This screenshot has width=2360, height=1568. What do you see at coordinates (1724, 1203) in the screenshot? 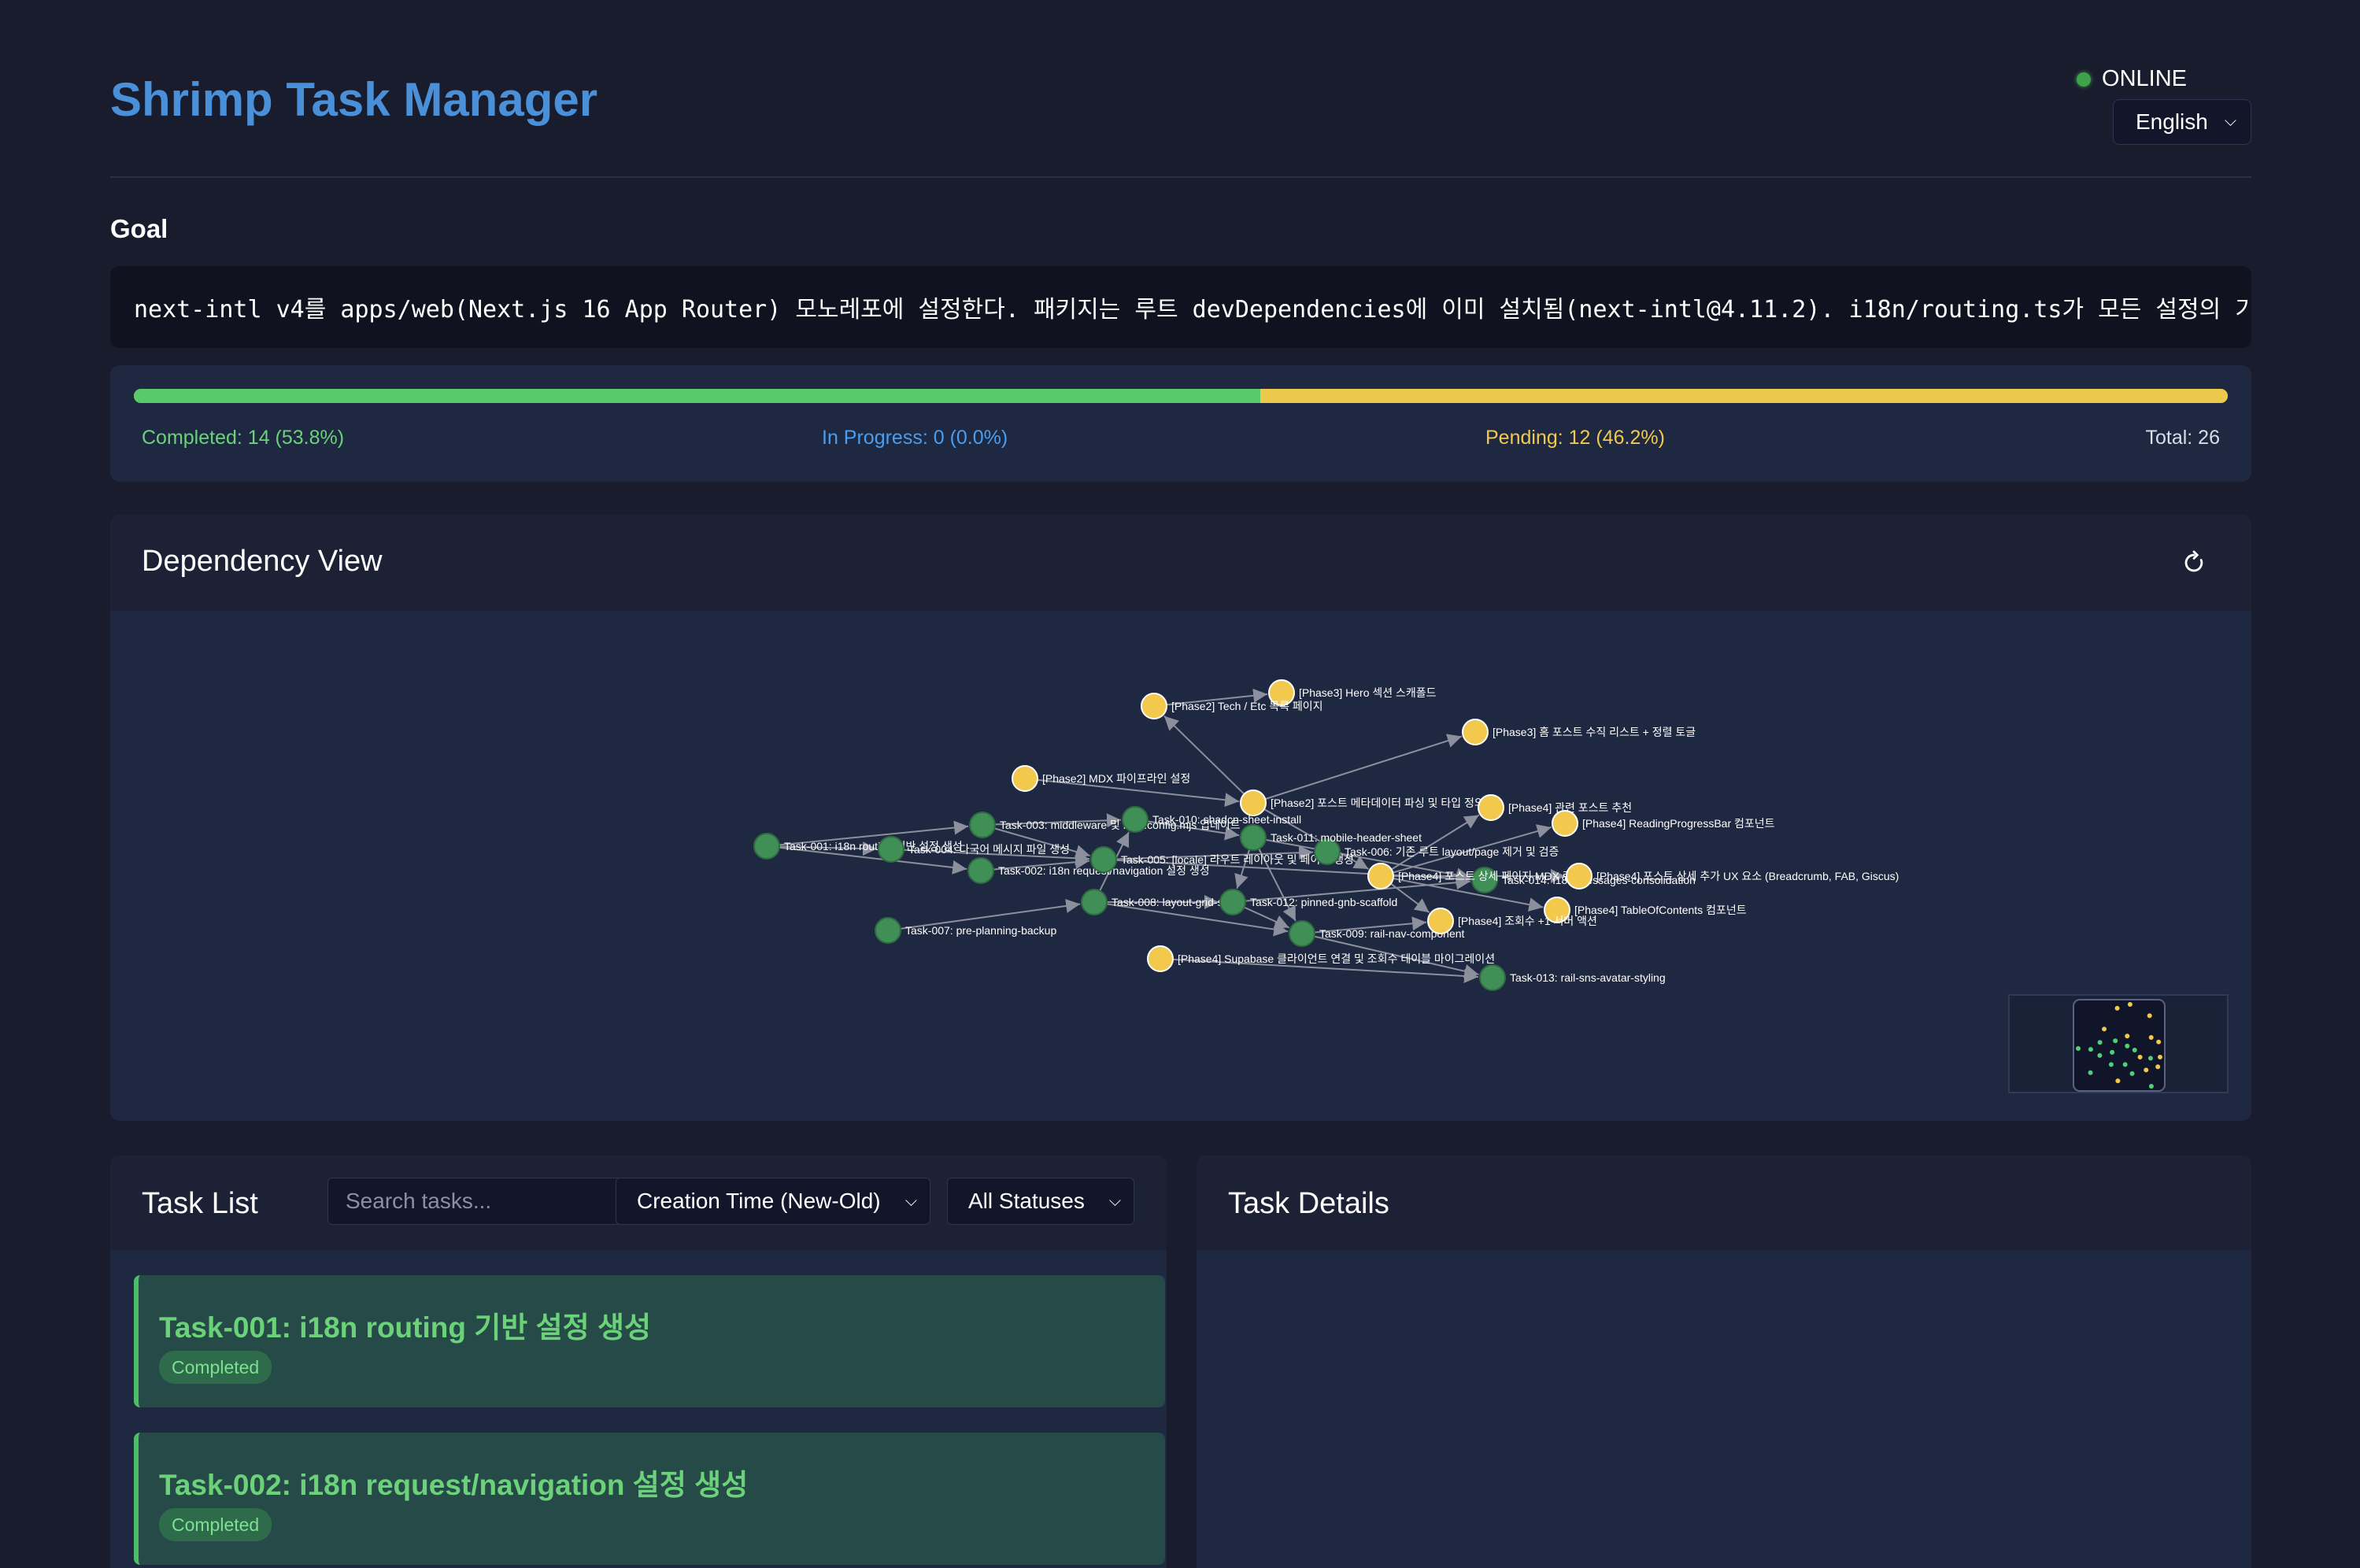
I see `task-details-header: Task Details` at bounding box center [1724, 1203].